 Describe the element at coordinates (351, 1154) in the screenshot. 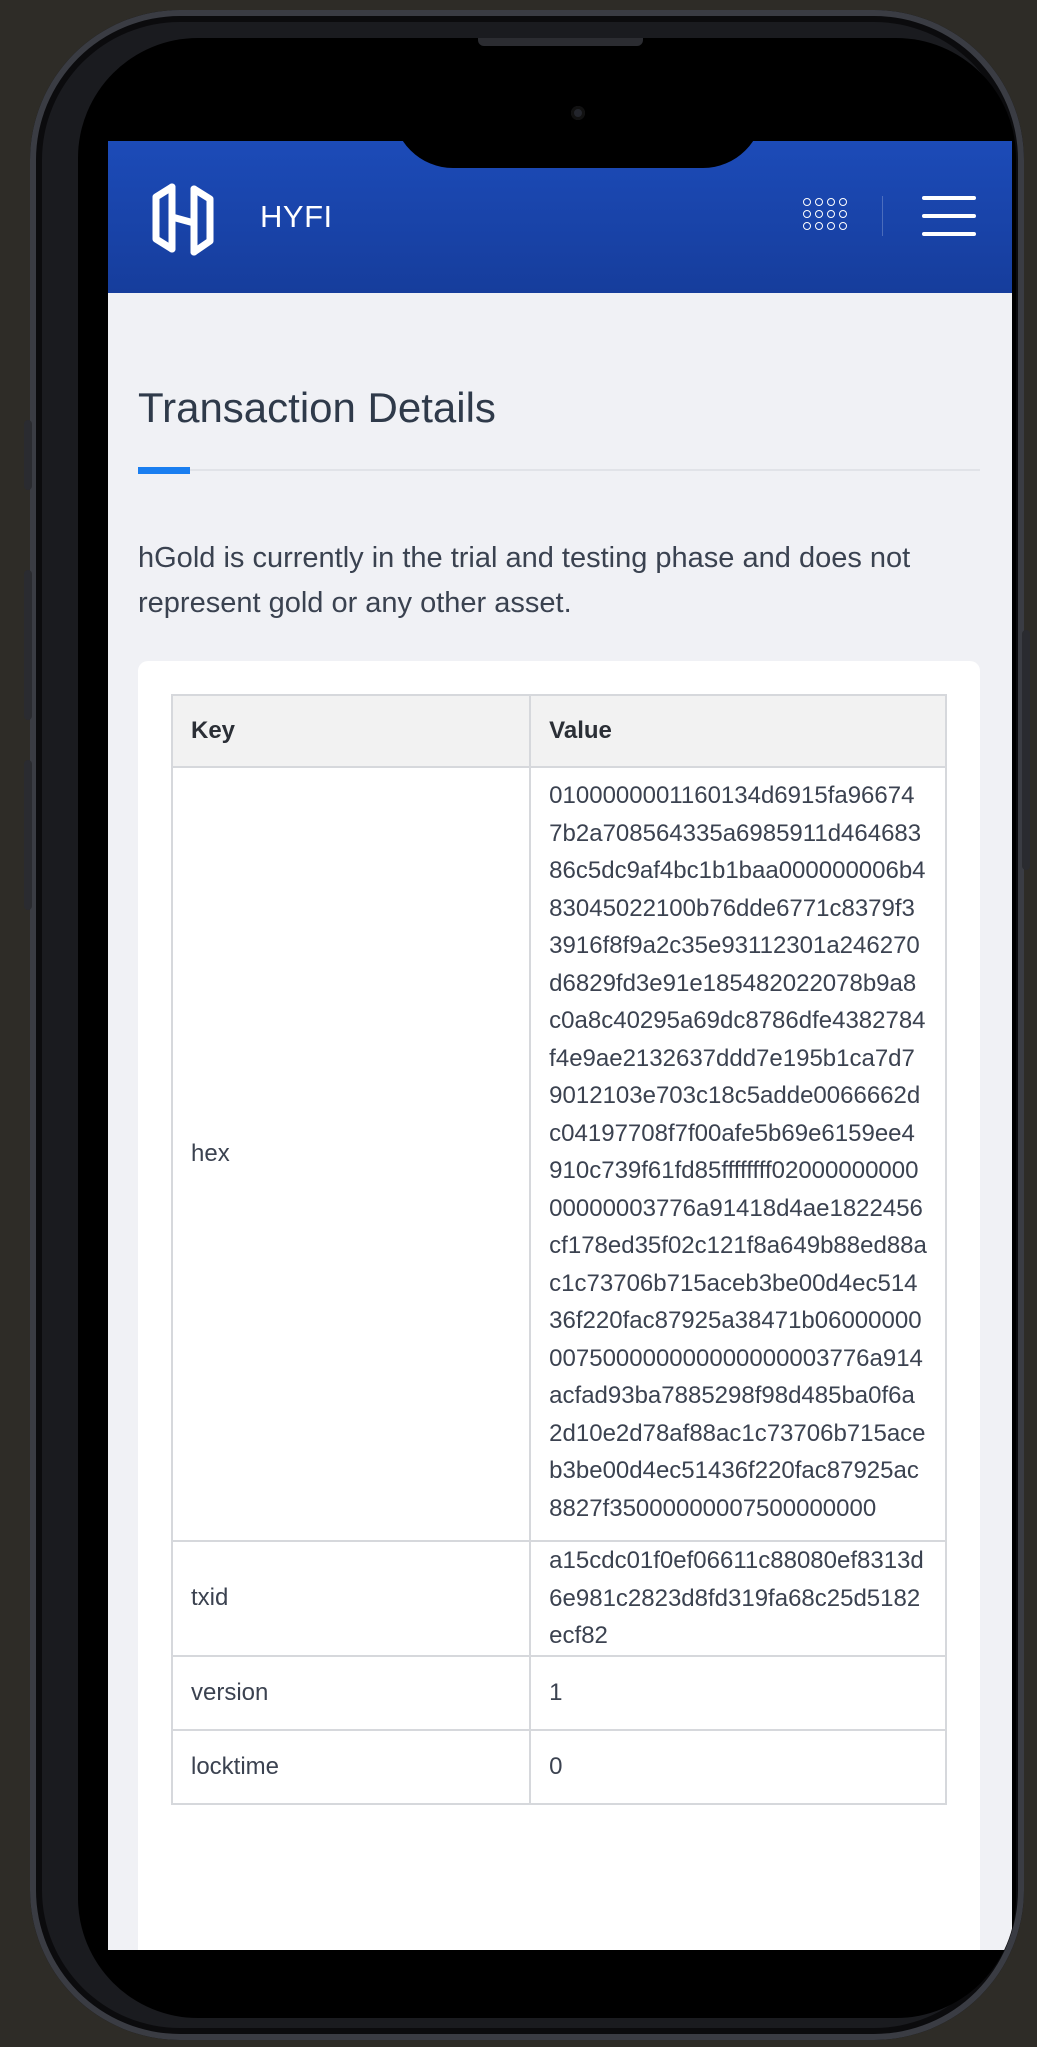

I see `row-key: hex` at that location.